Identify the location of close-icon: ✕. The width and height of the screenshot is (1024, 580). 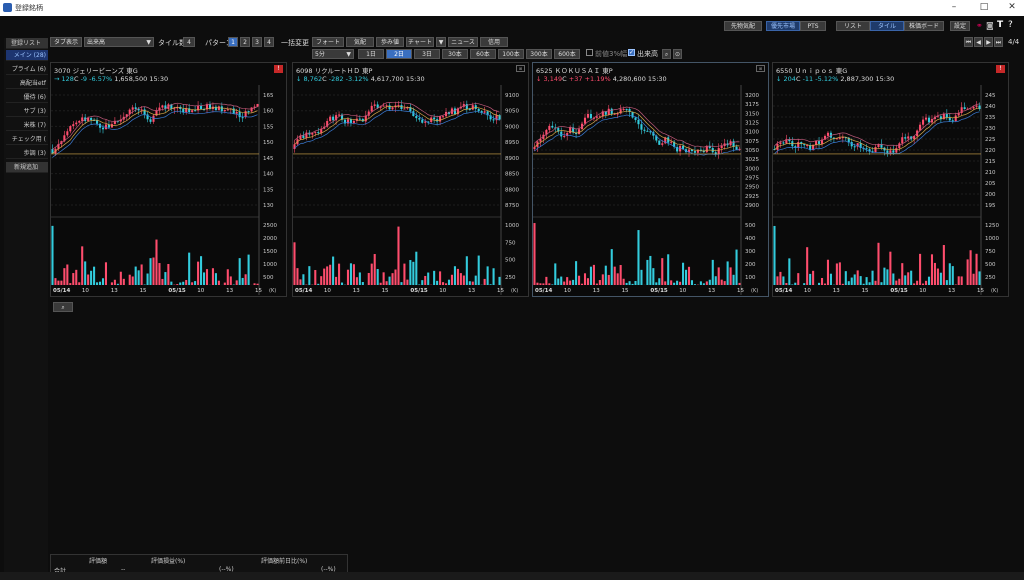
(1012, 7).